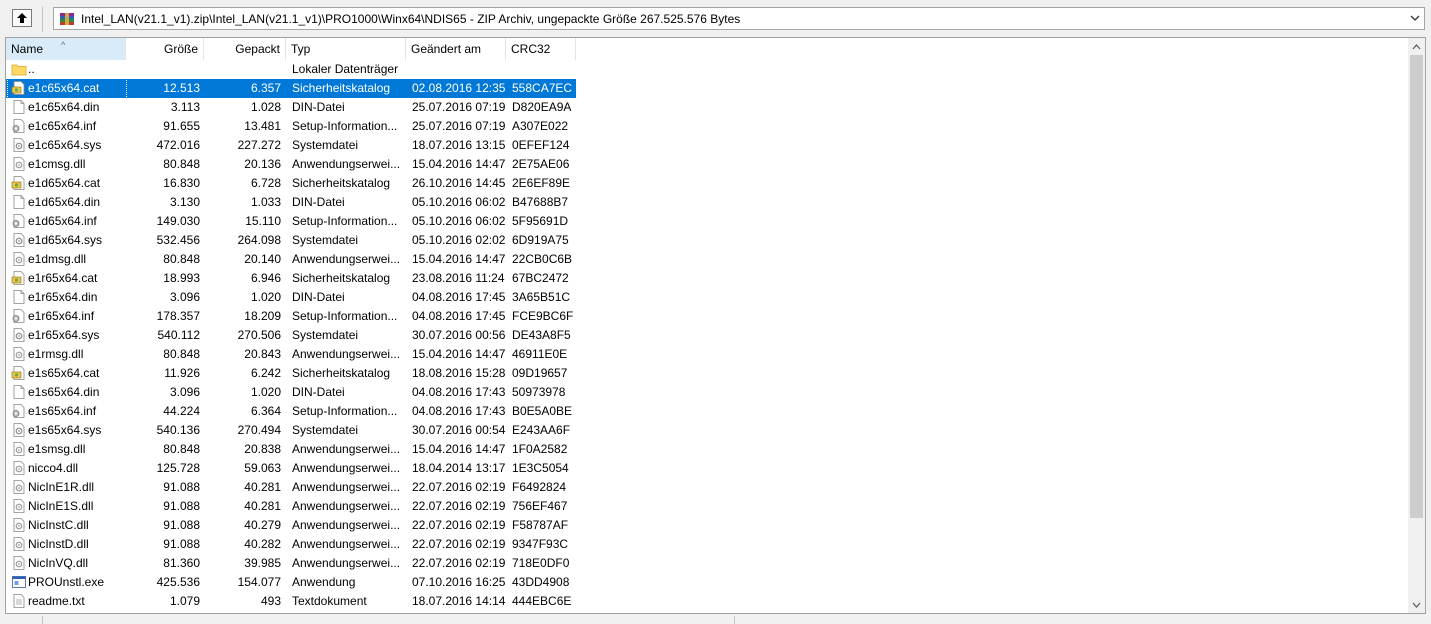  I want to click on file-name-cell: NicInVQ.dll, so click(67, 563).